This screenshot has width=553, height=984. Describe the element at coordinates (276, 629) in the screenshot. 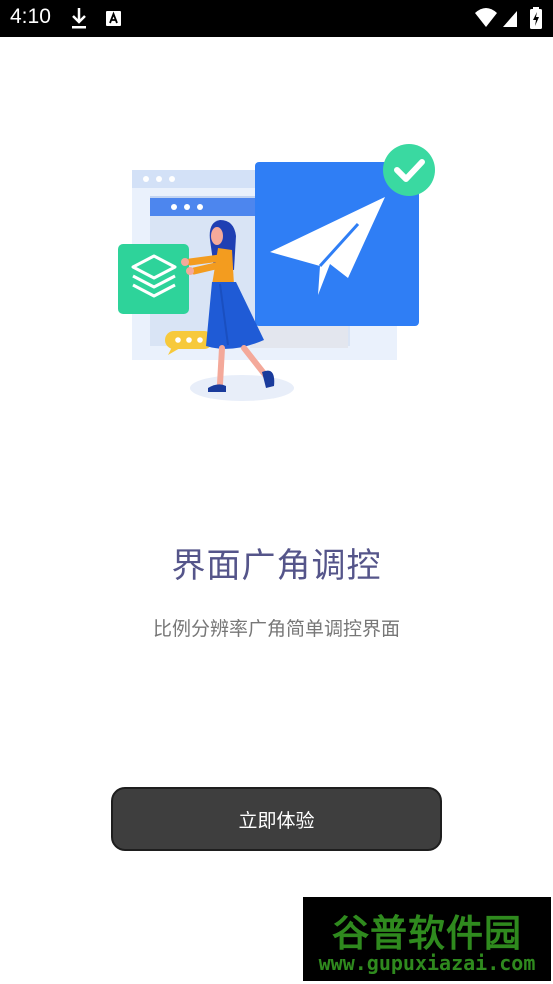

I see `page-subtitle: 比例分辨率广角简单调控界面` at that location.